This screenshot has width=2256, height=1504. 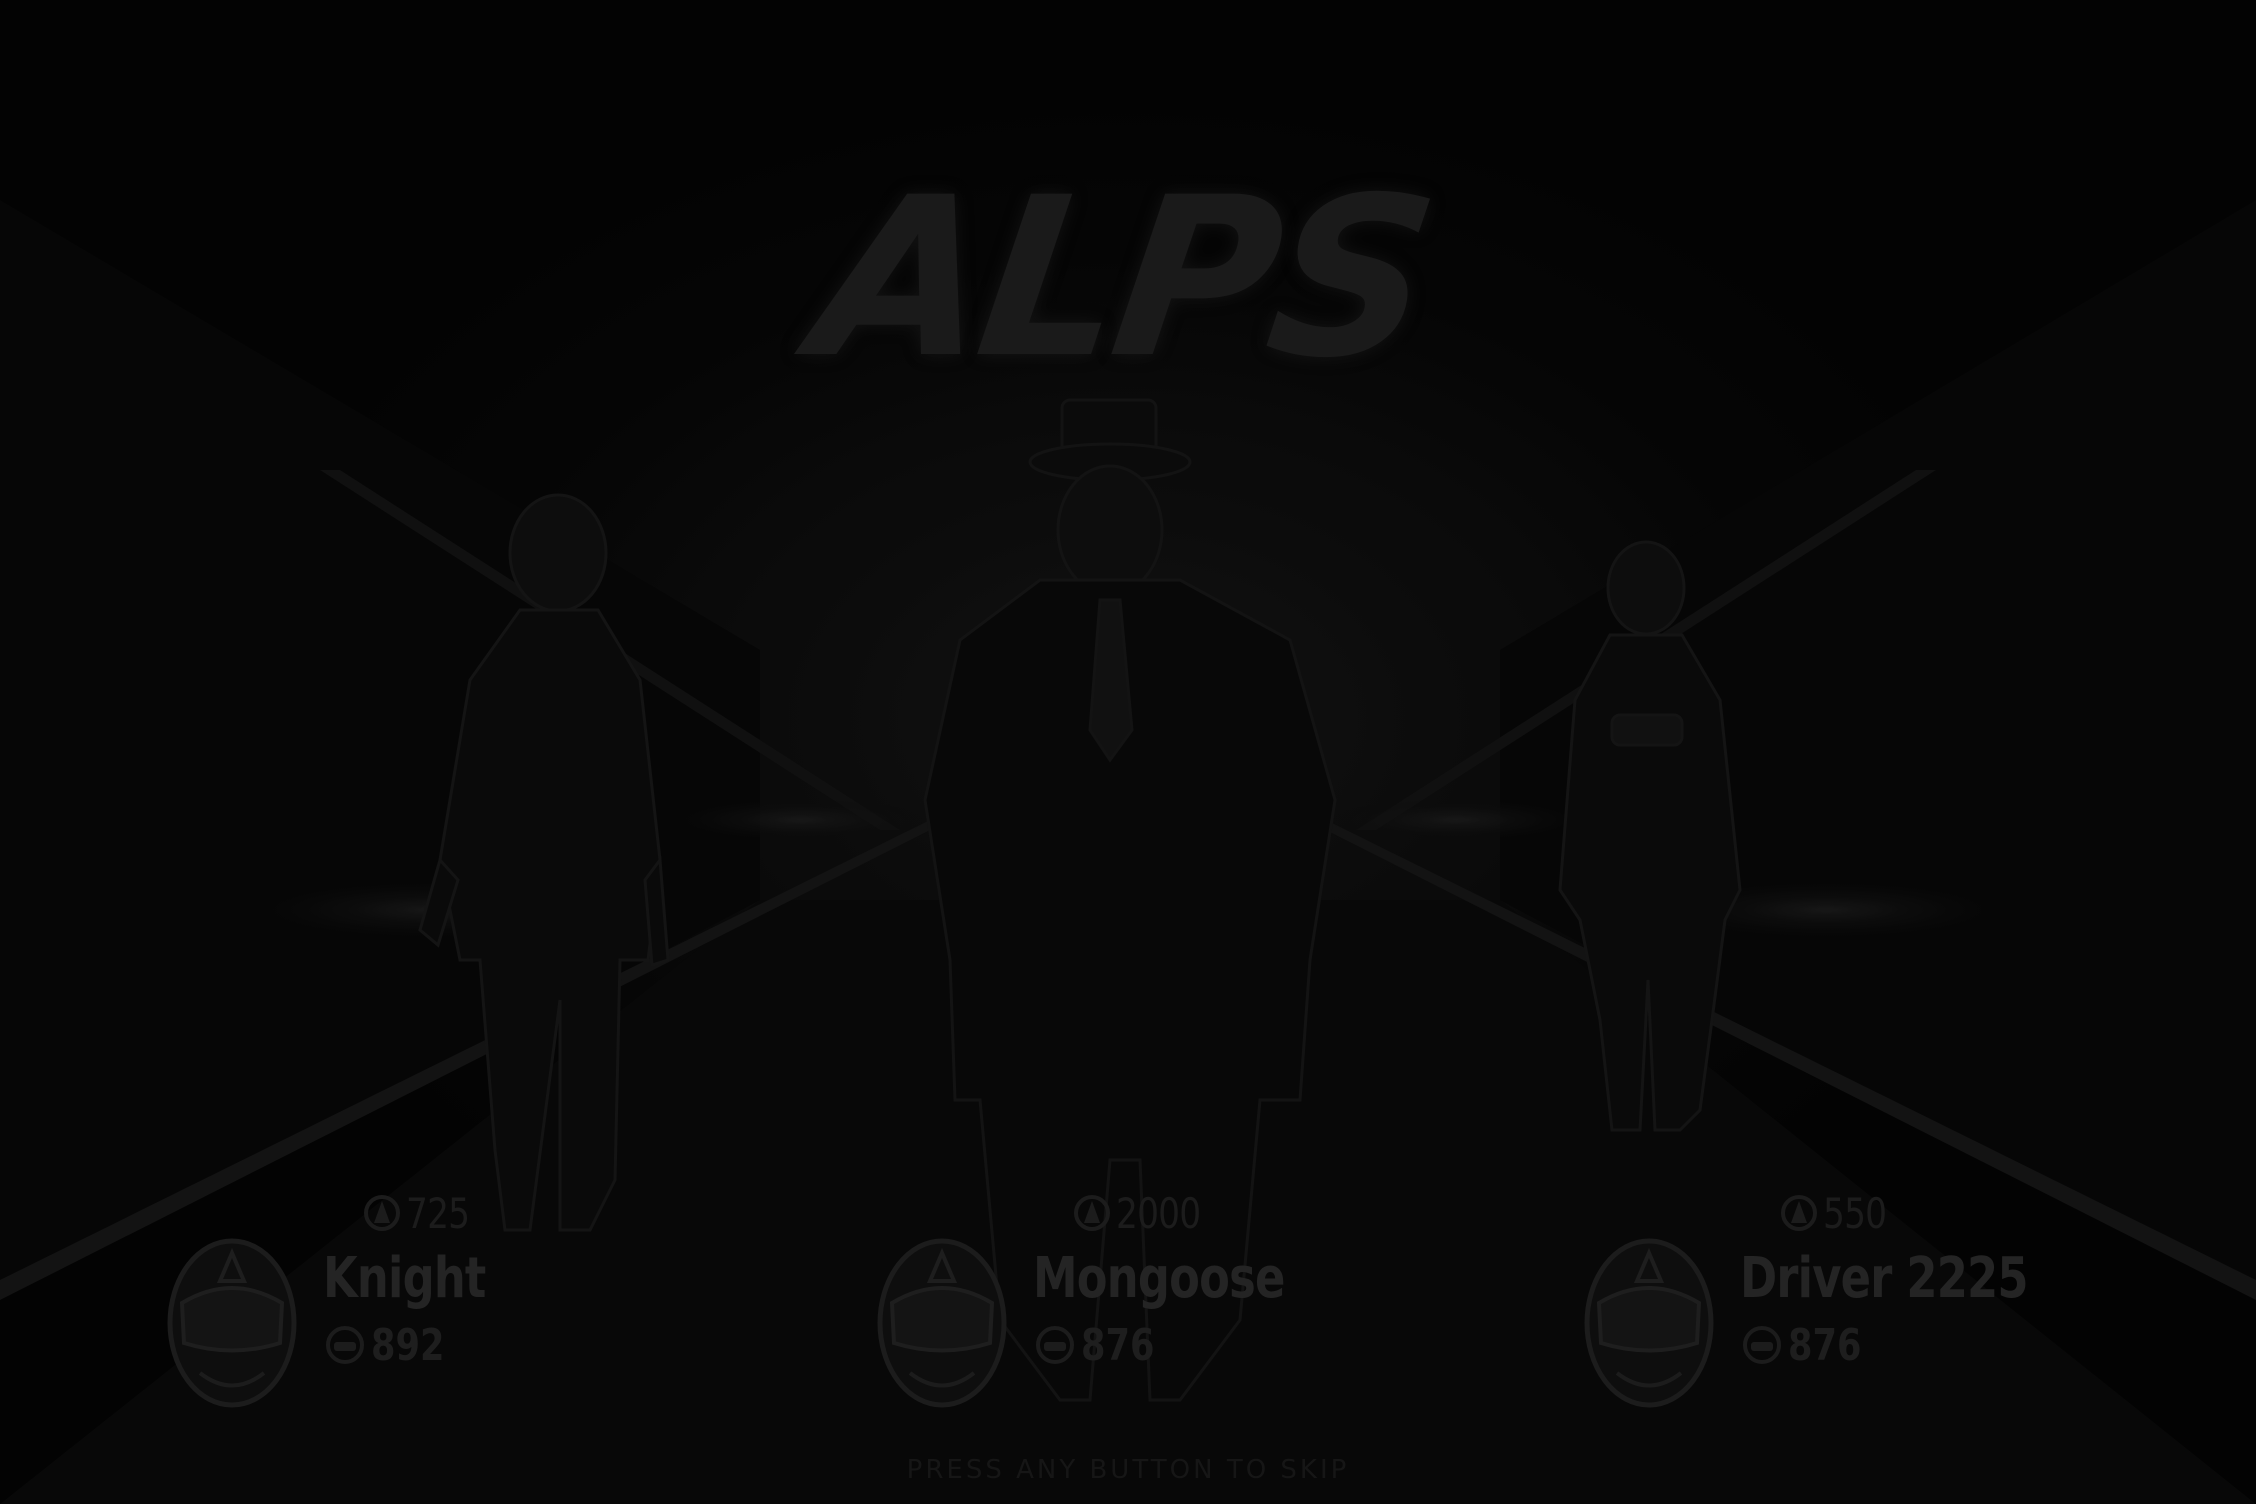 I want to click on reputation-value: 550, so click(x=1855, y=1213).